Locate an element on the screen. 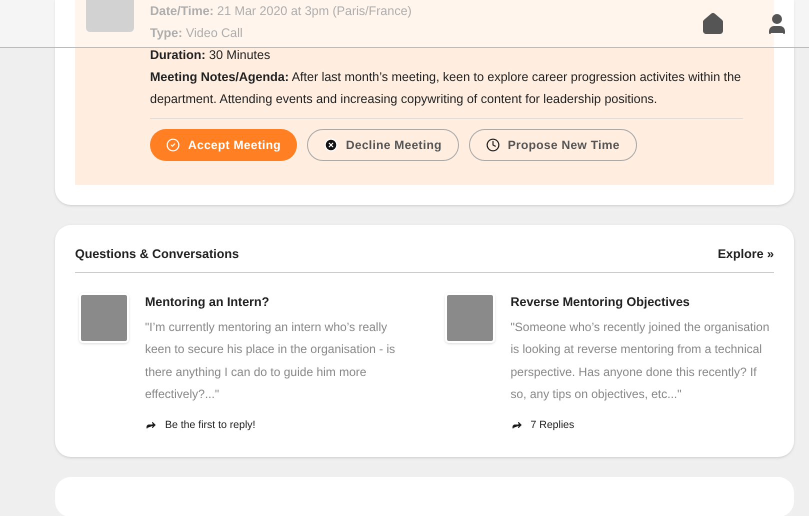  detail-text: Duration: 30 Minutes is located at coordinates (210, 55).